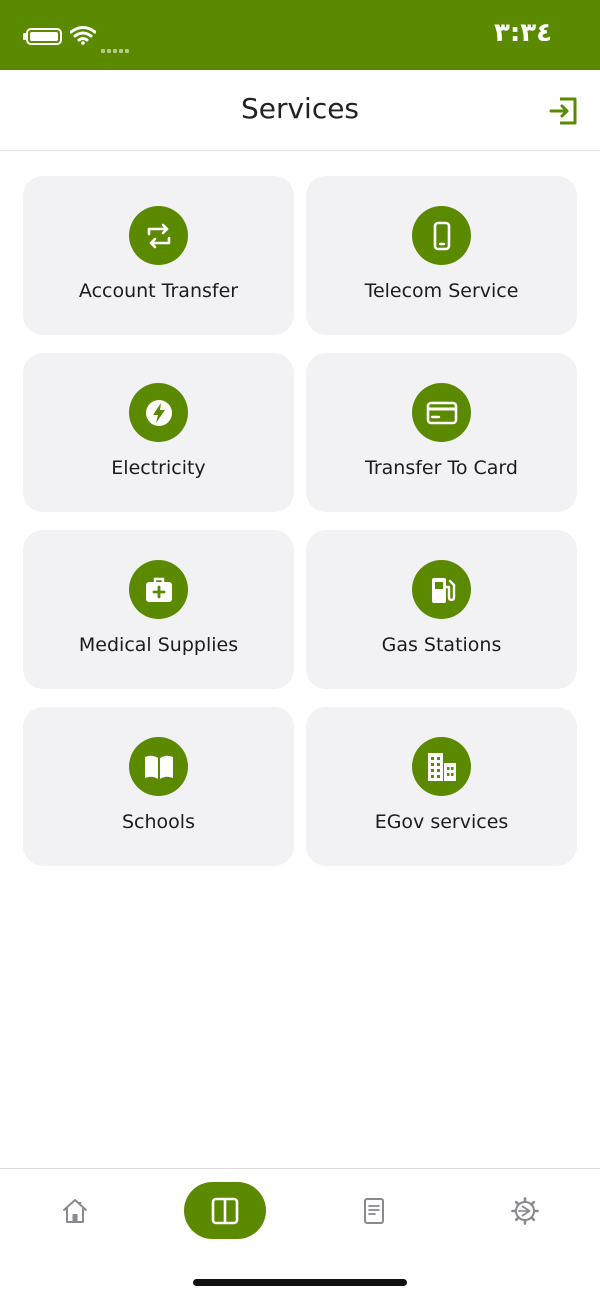 The height and width of the screenshot is (1299, 600). I want to click on logout-icon, so click(564, 111).